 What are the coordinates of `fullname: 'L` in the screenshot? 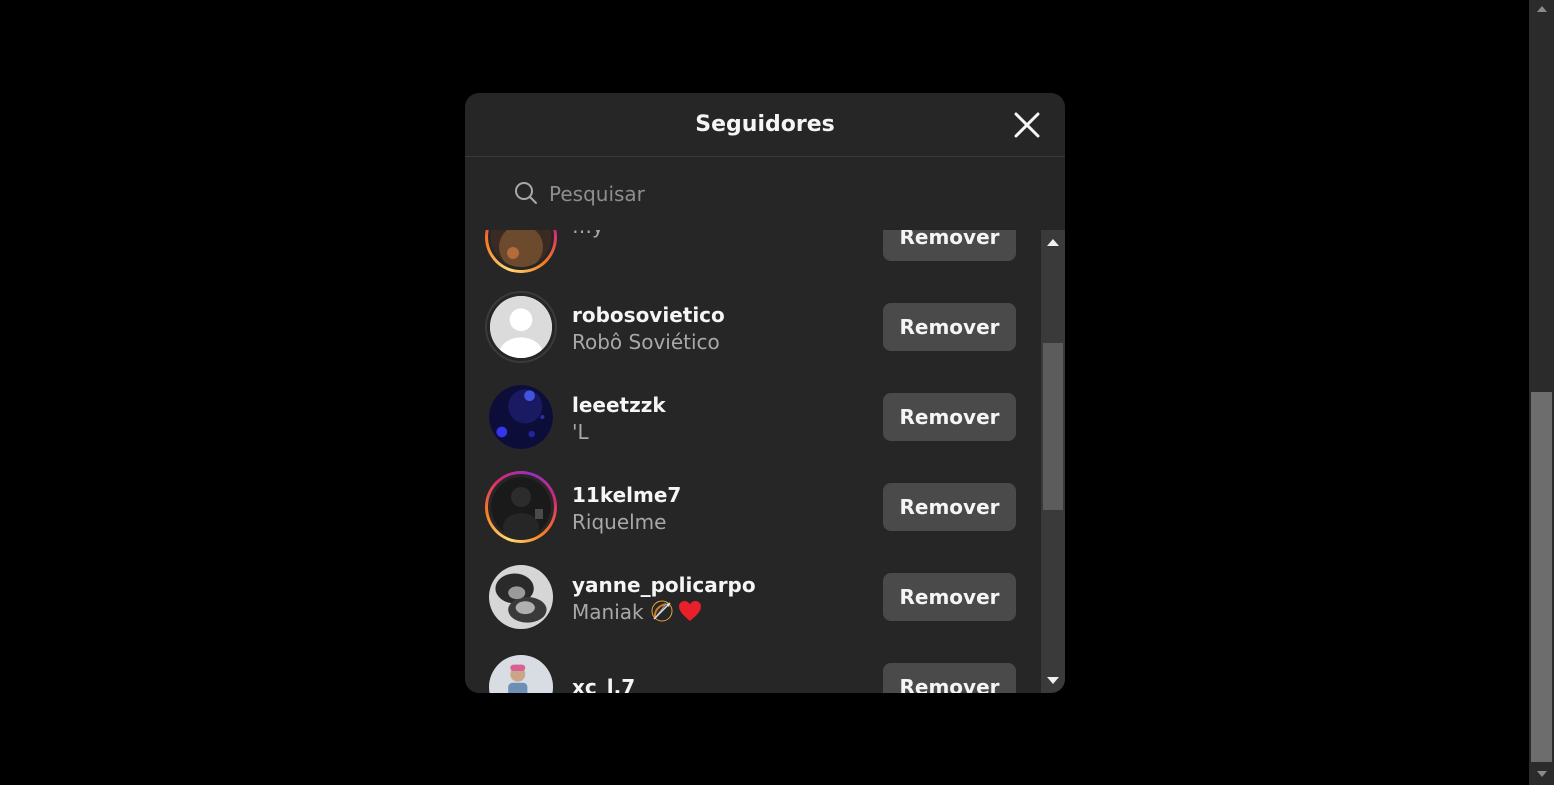 It's located at (580, 432).